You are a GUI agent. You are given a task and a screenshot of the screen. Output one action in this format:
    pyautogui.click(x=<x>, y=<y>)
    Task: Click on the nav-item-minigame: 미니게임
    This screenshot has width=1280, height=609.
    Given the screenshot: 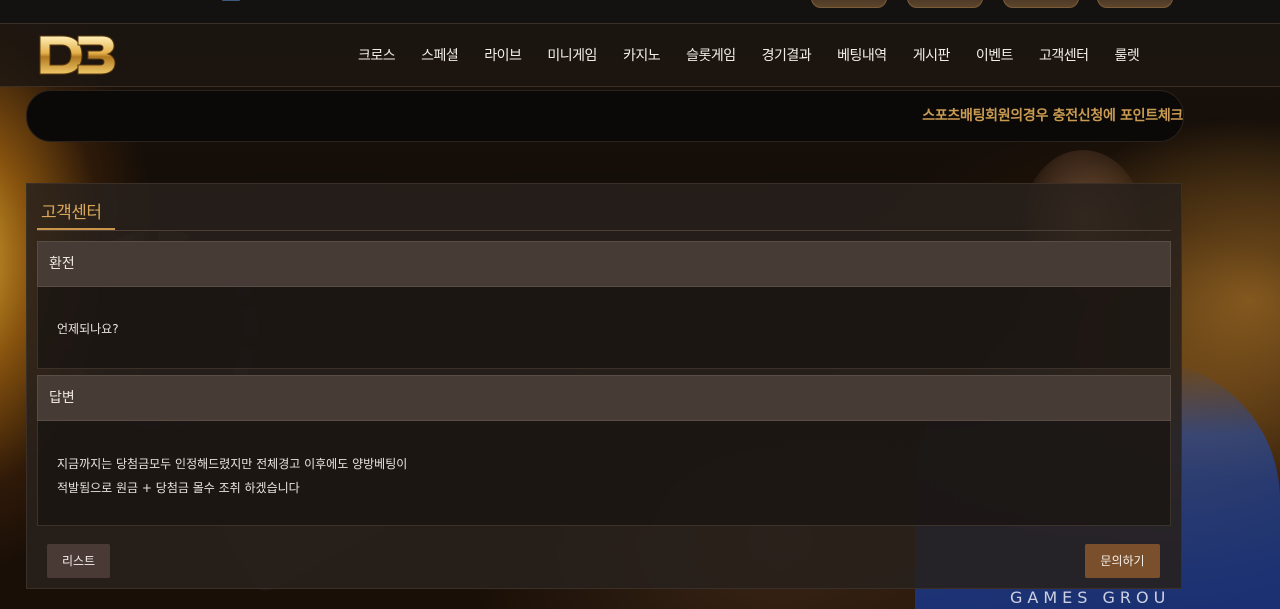 What is the action you would take?
    pyautogui.click(x=572, y=55)
    